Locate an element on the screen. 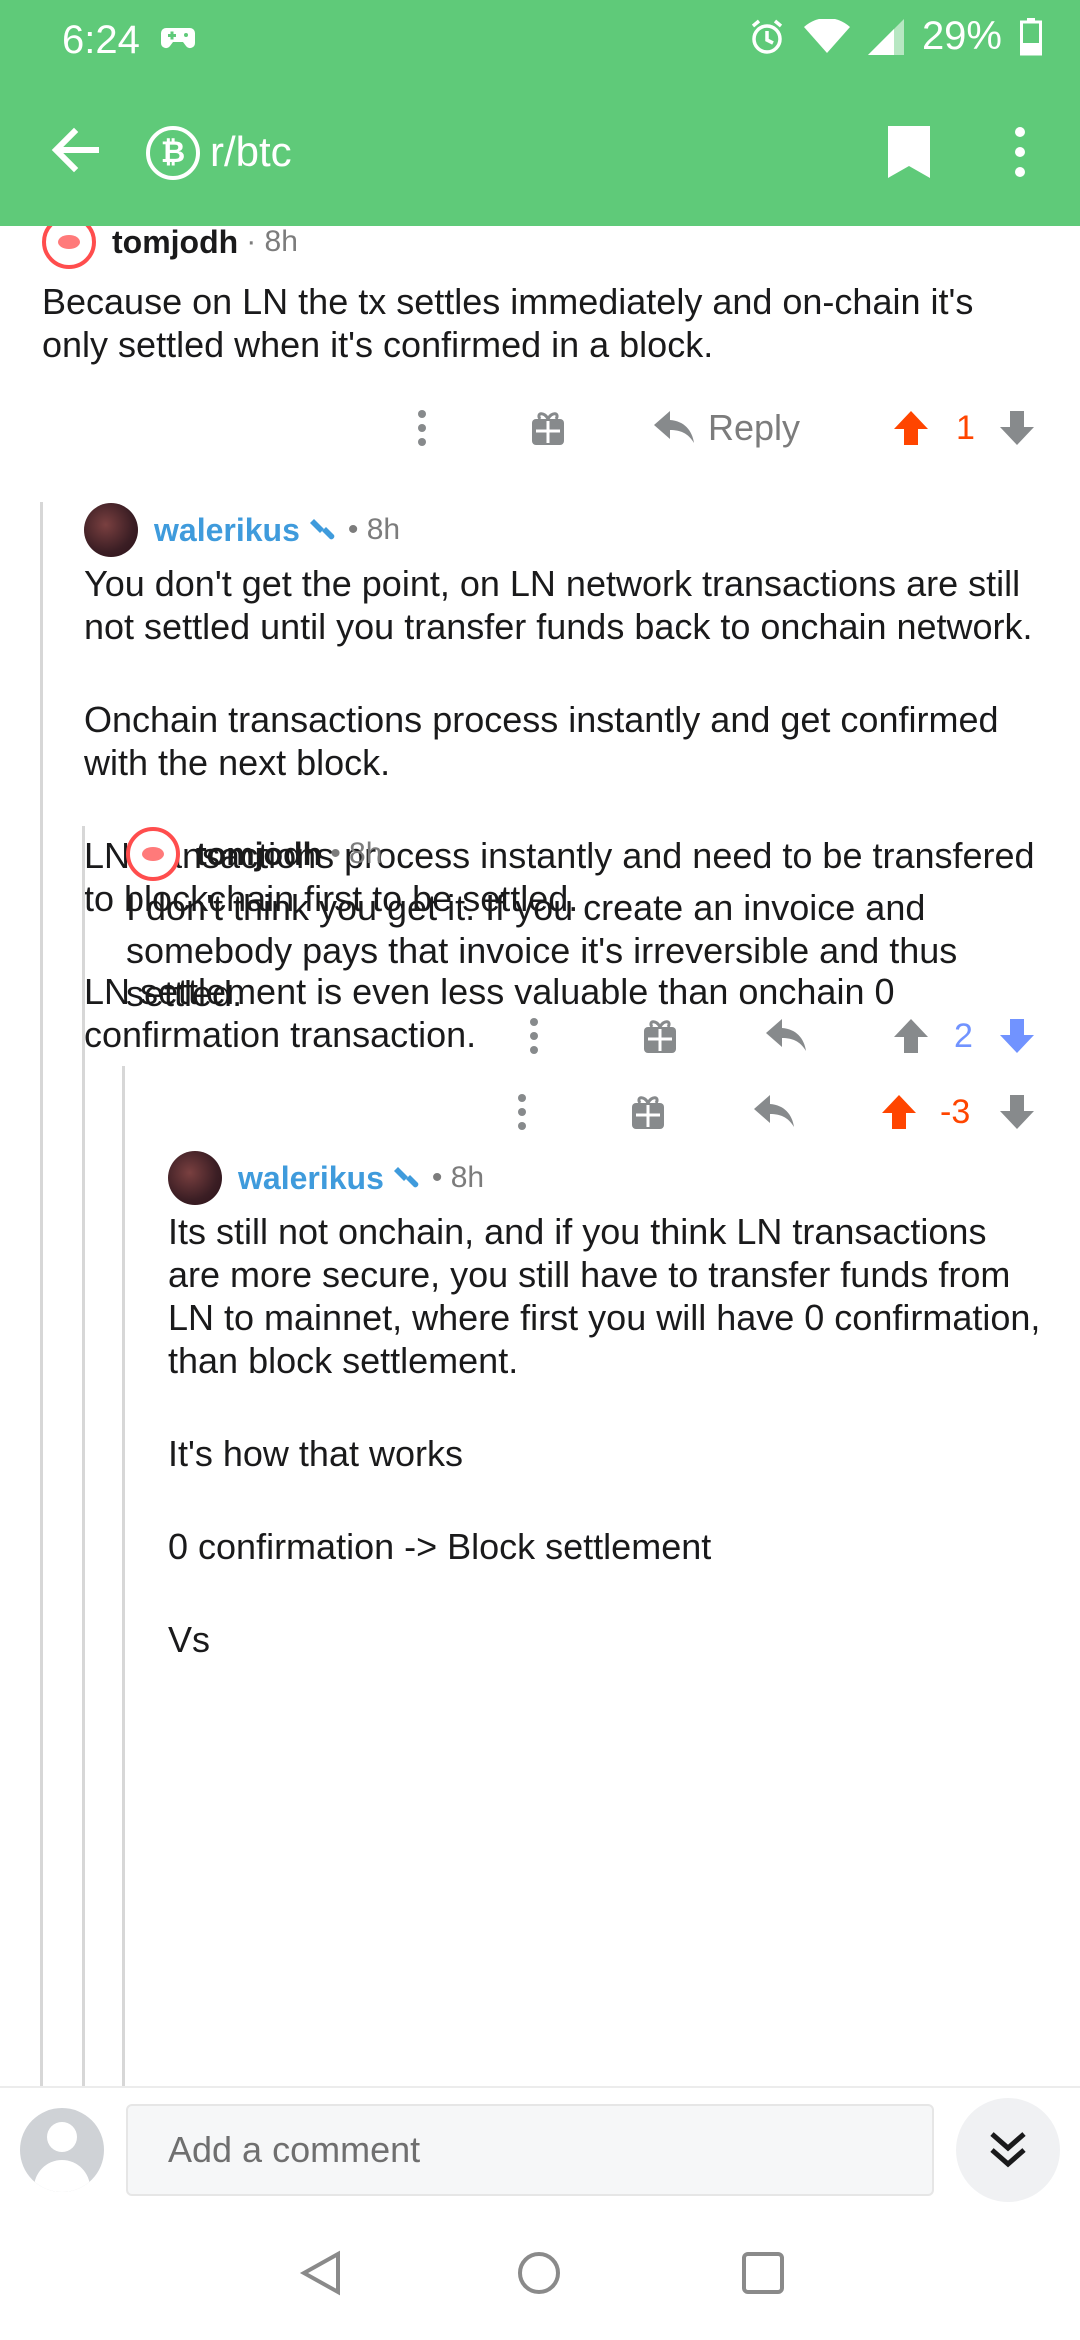 The height and width of the screenshot is (2340, 1080). comment-composer is located at coordinates (540, 2147).